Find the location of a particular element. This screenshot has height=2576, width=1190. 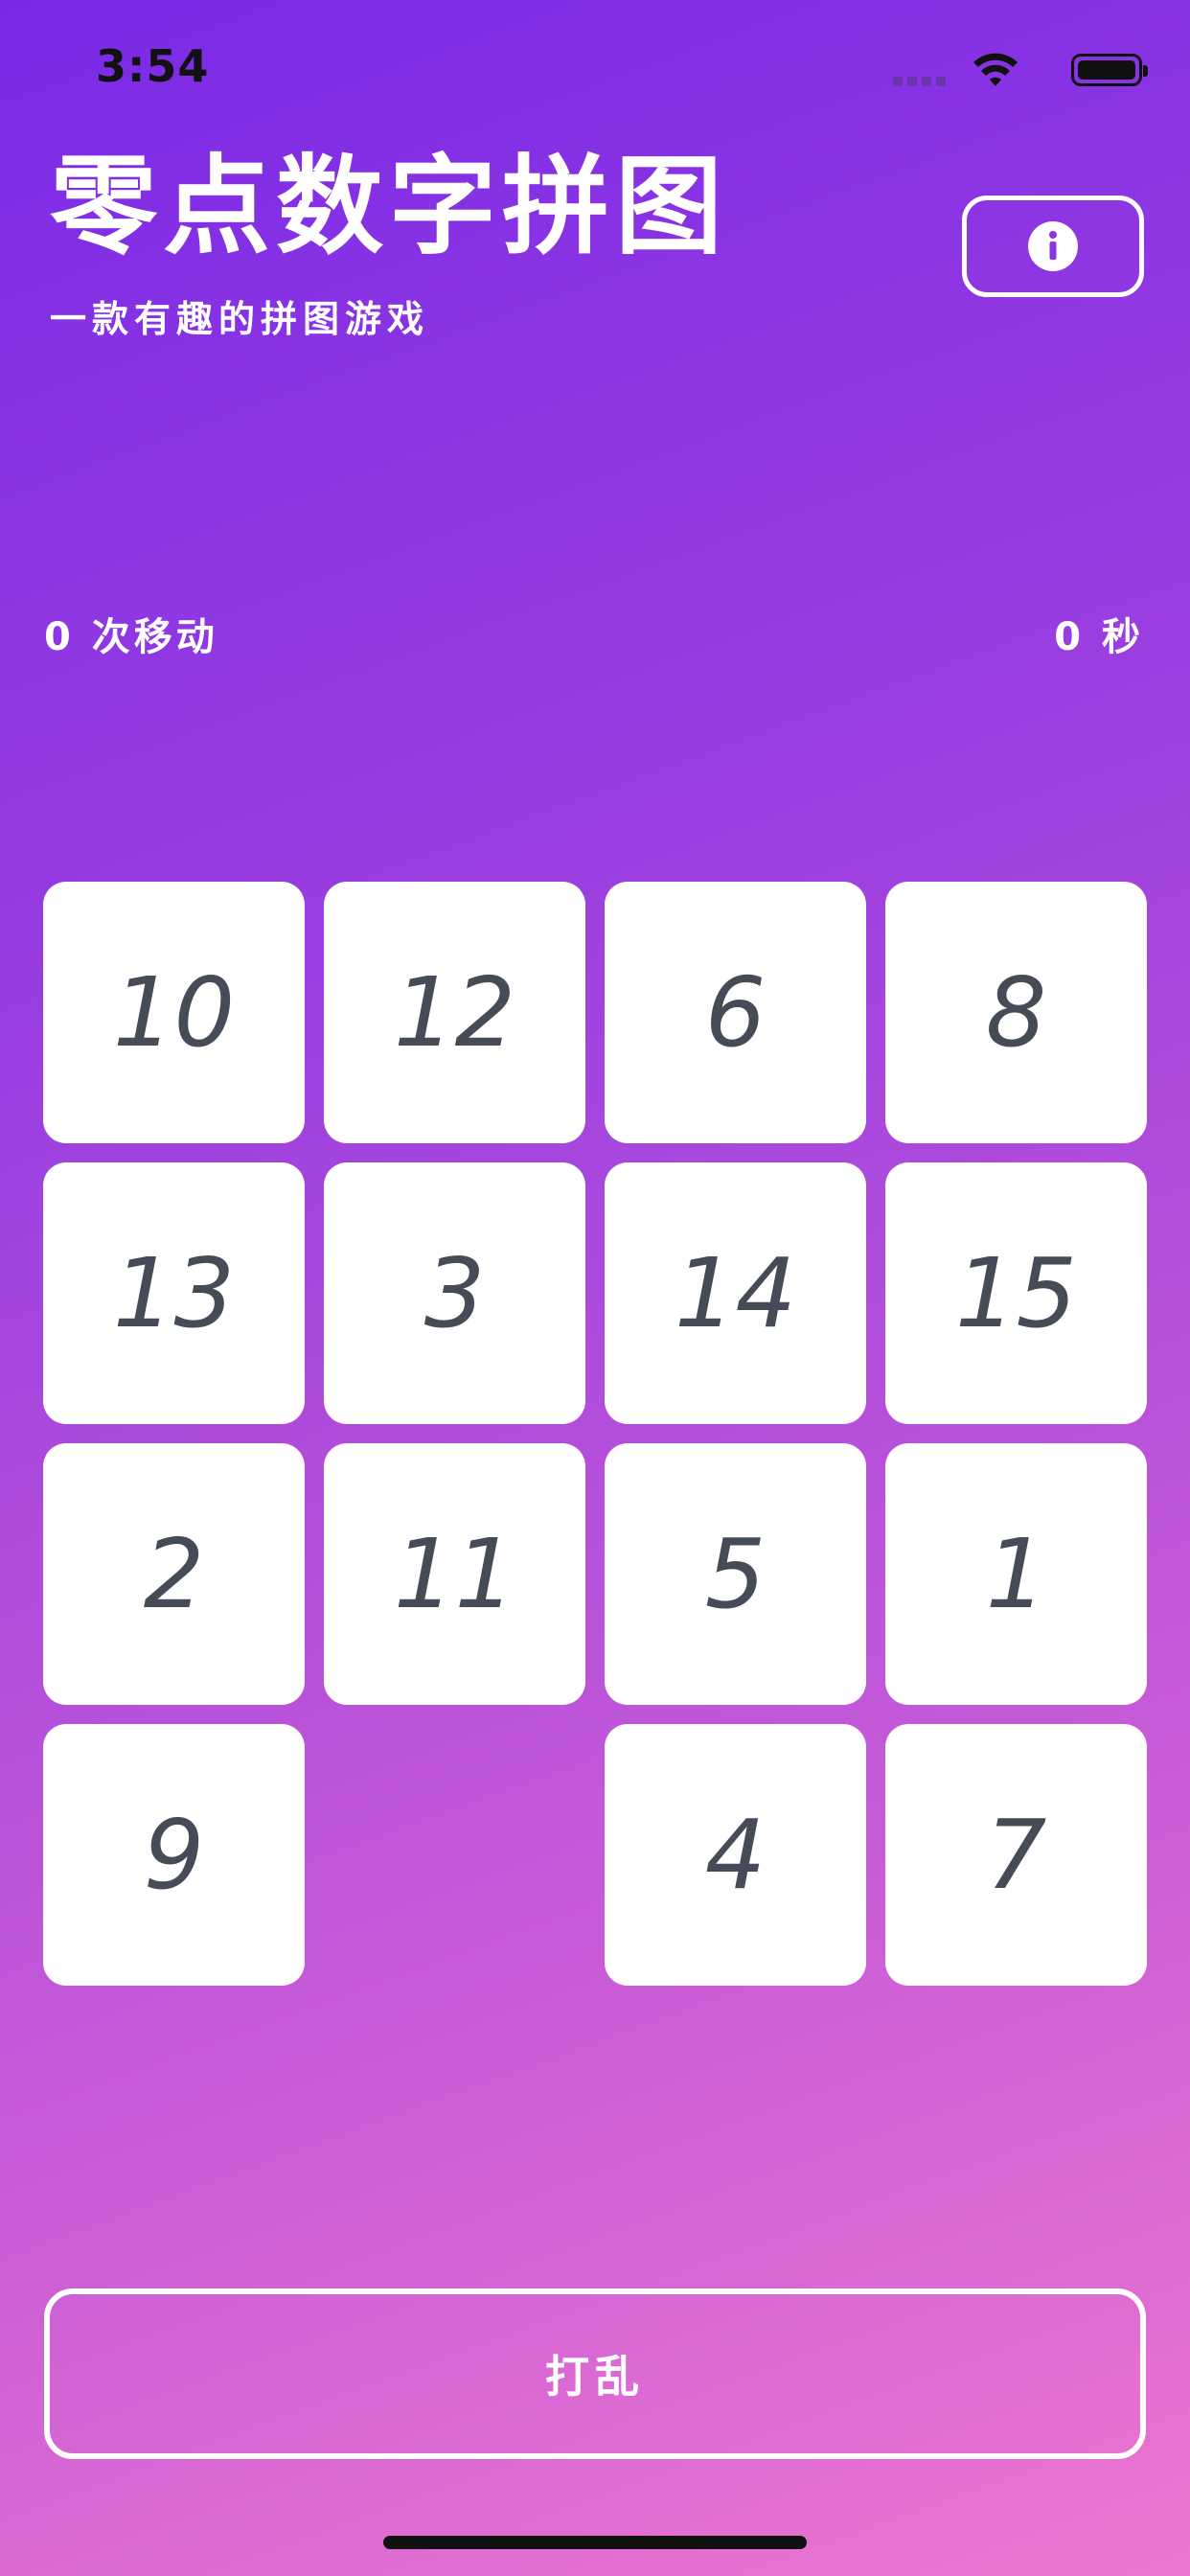

wifi-icon is located at coordinates (996, 69).